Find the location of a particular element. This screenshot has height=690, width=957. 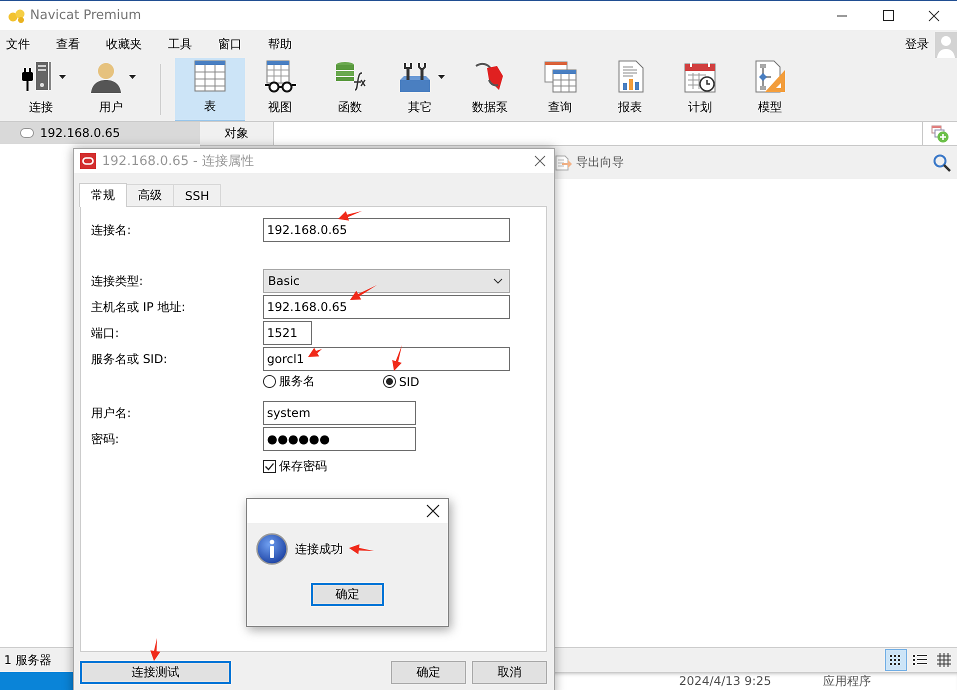

dialog-tab: SSH is located at coordinates (197, 195).